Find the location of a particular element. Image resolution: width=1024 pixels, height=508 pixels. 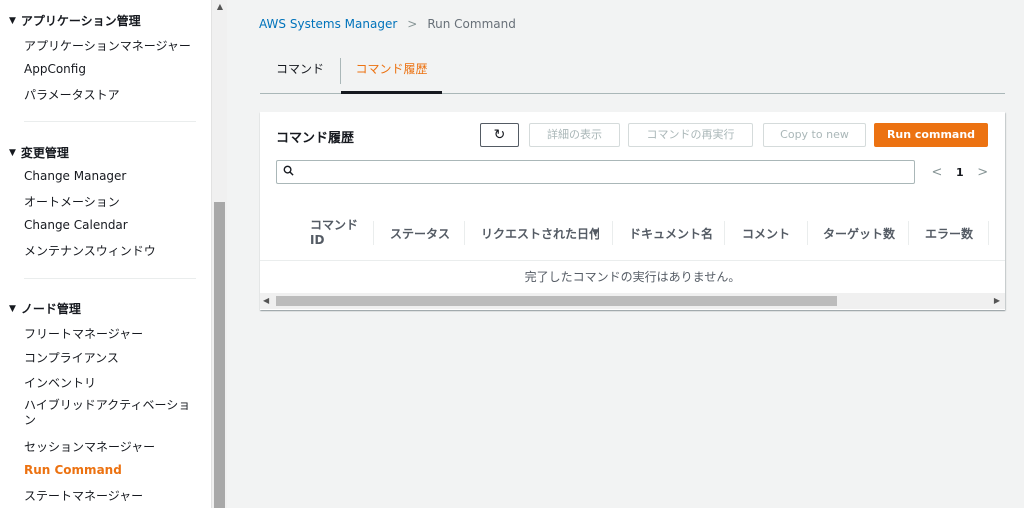

sidebar-item-fleet-manager: フリートマネージャー is located at coordinates (83, 333).